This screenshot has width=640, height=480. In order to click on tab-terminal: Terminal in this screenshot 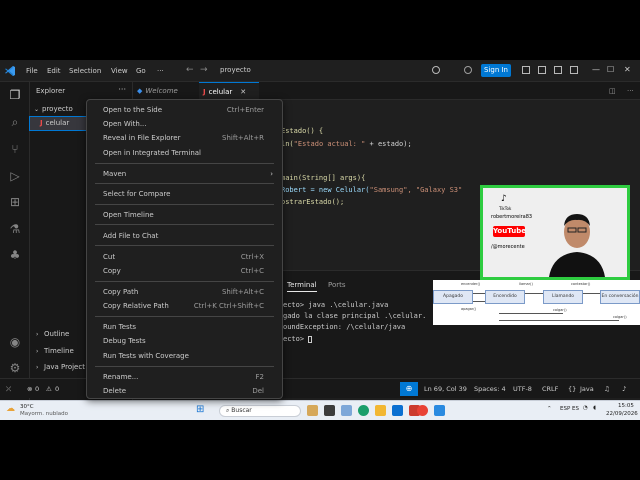, I will do `click(302, 286)`.